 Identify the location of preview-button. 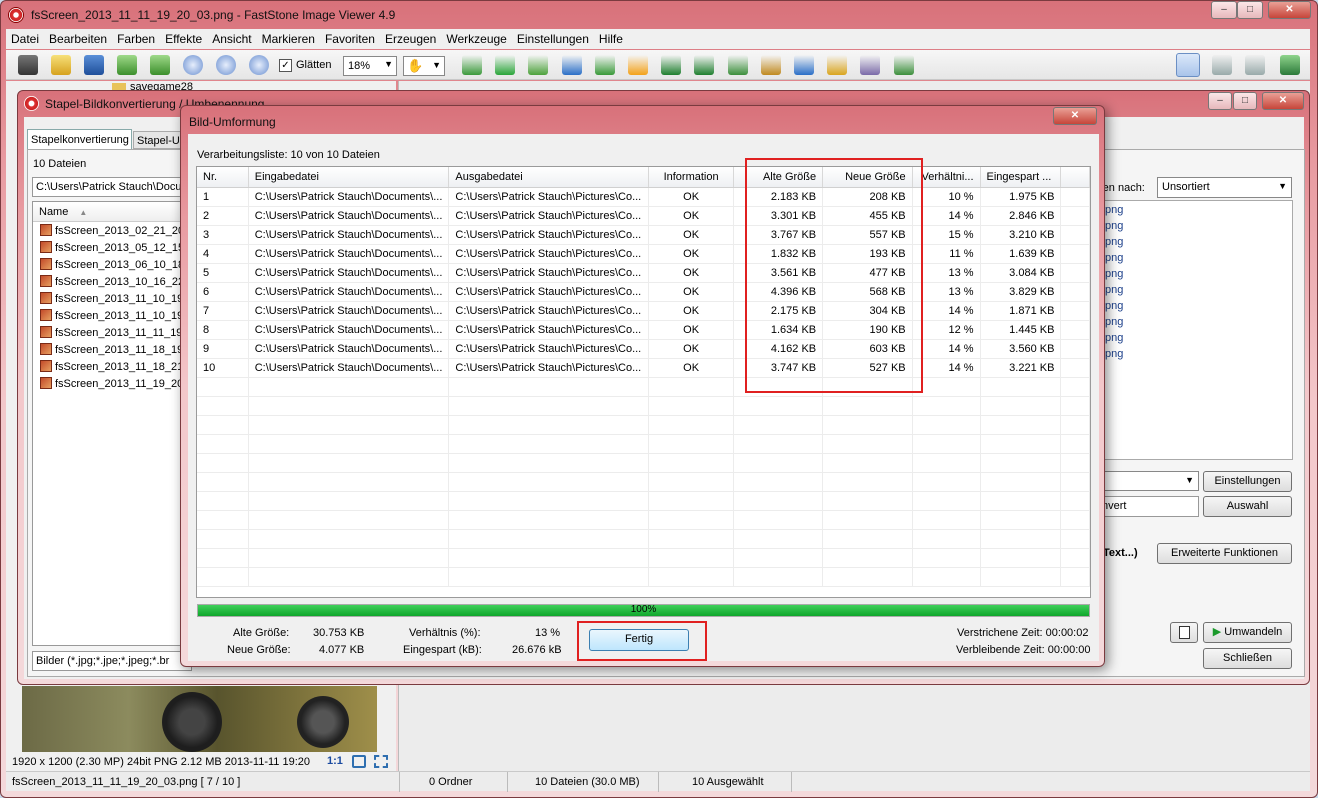
(1184, 632).